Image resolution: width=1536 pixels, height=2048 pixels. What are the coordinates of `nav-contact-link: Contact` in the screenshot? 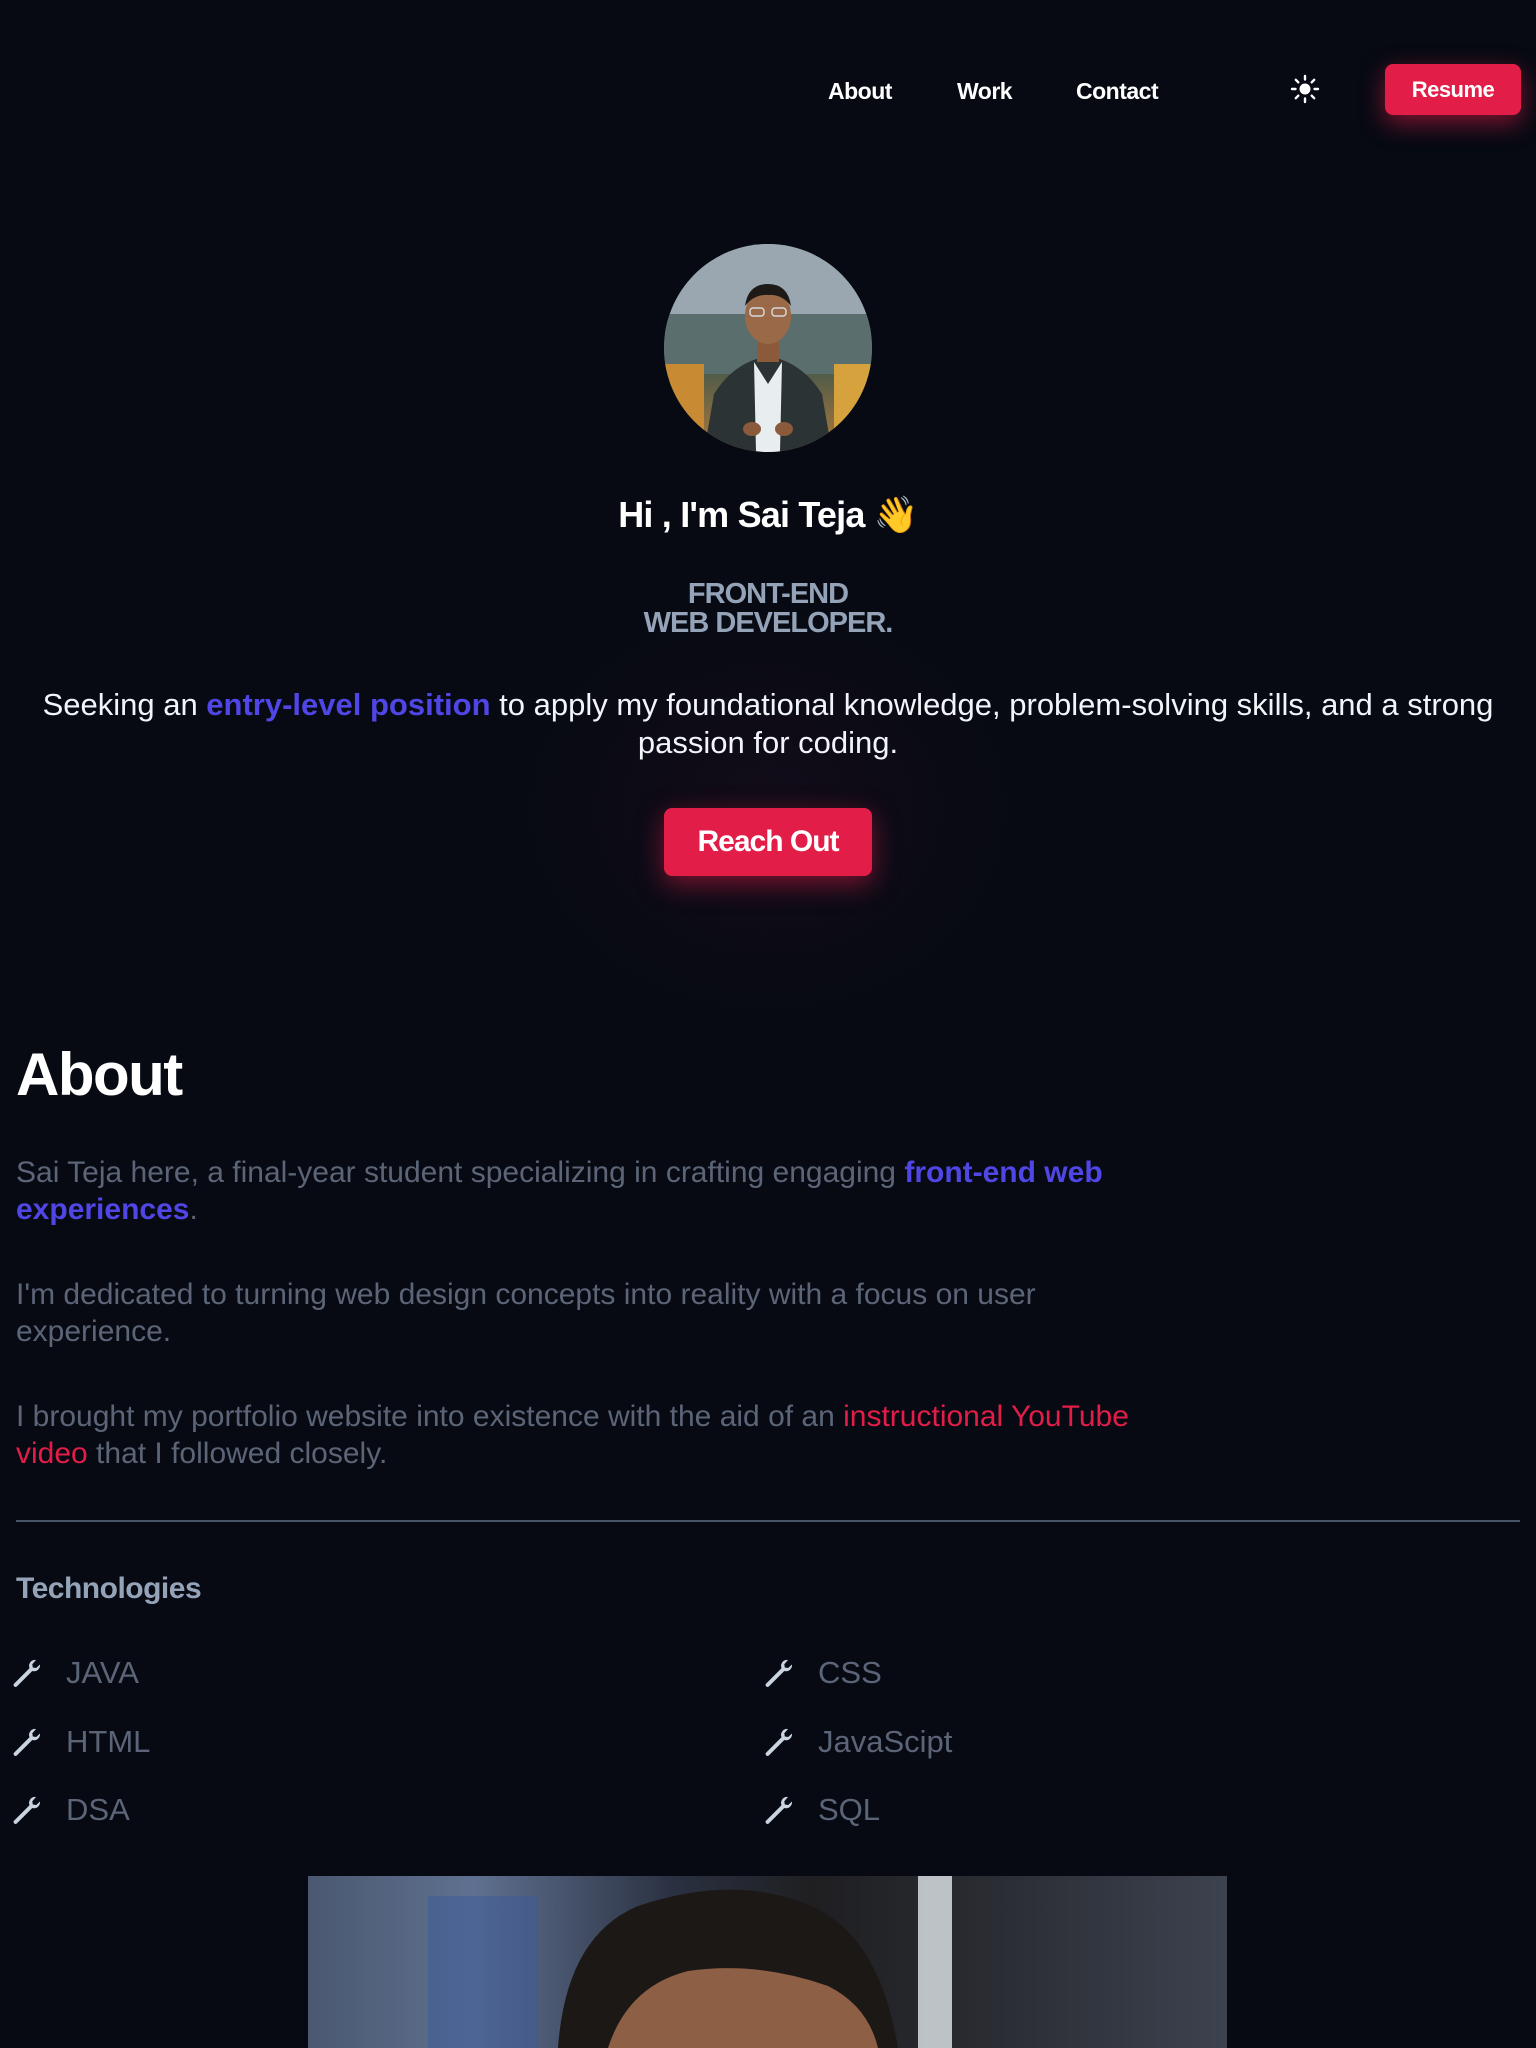 It's located at (1117, 91).